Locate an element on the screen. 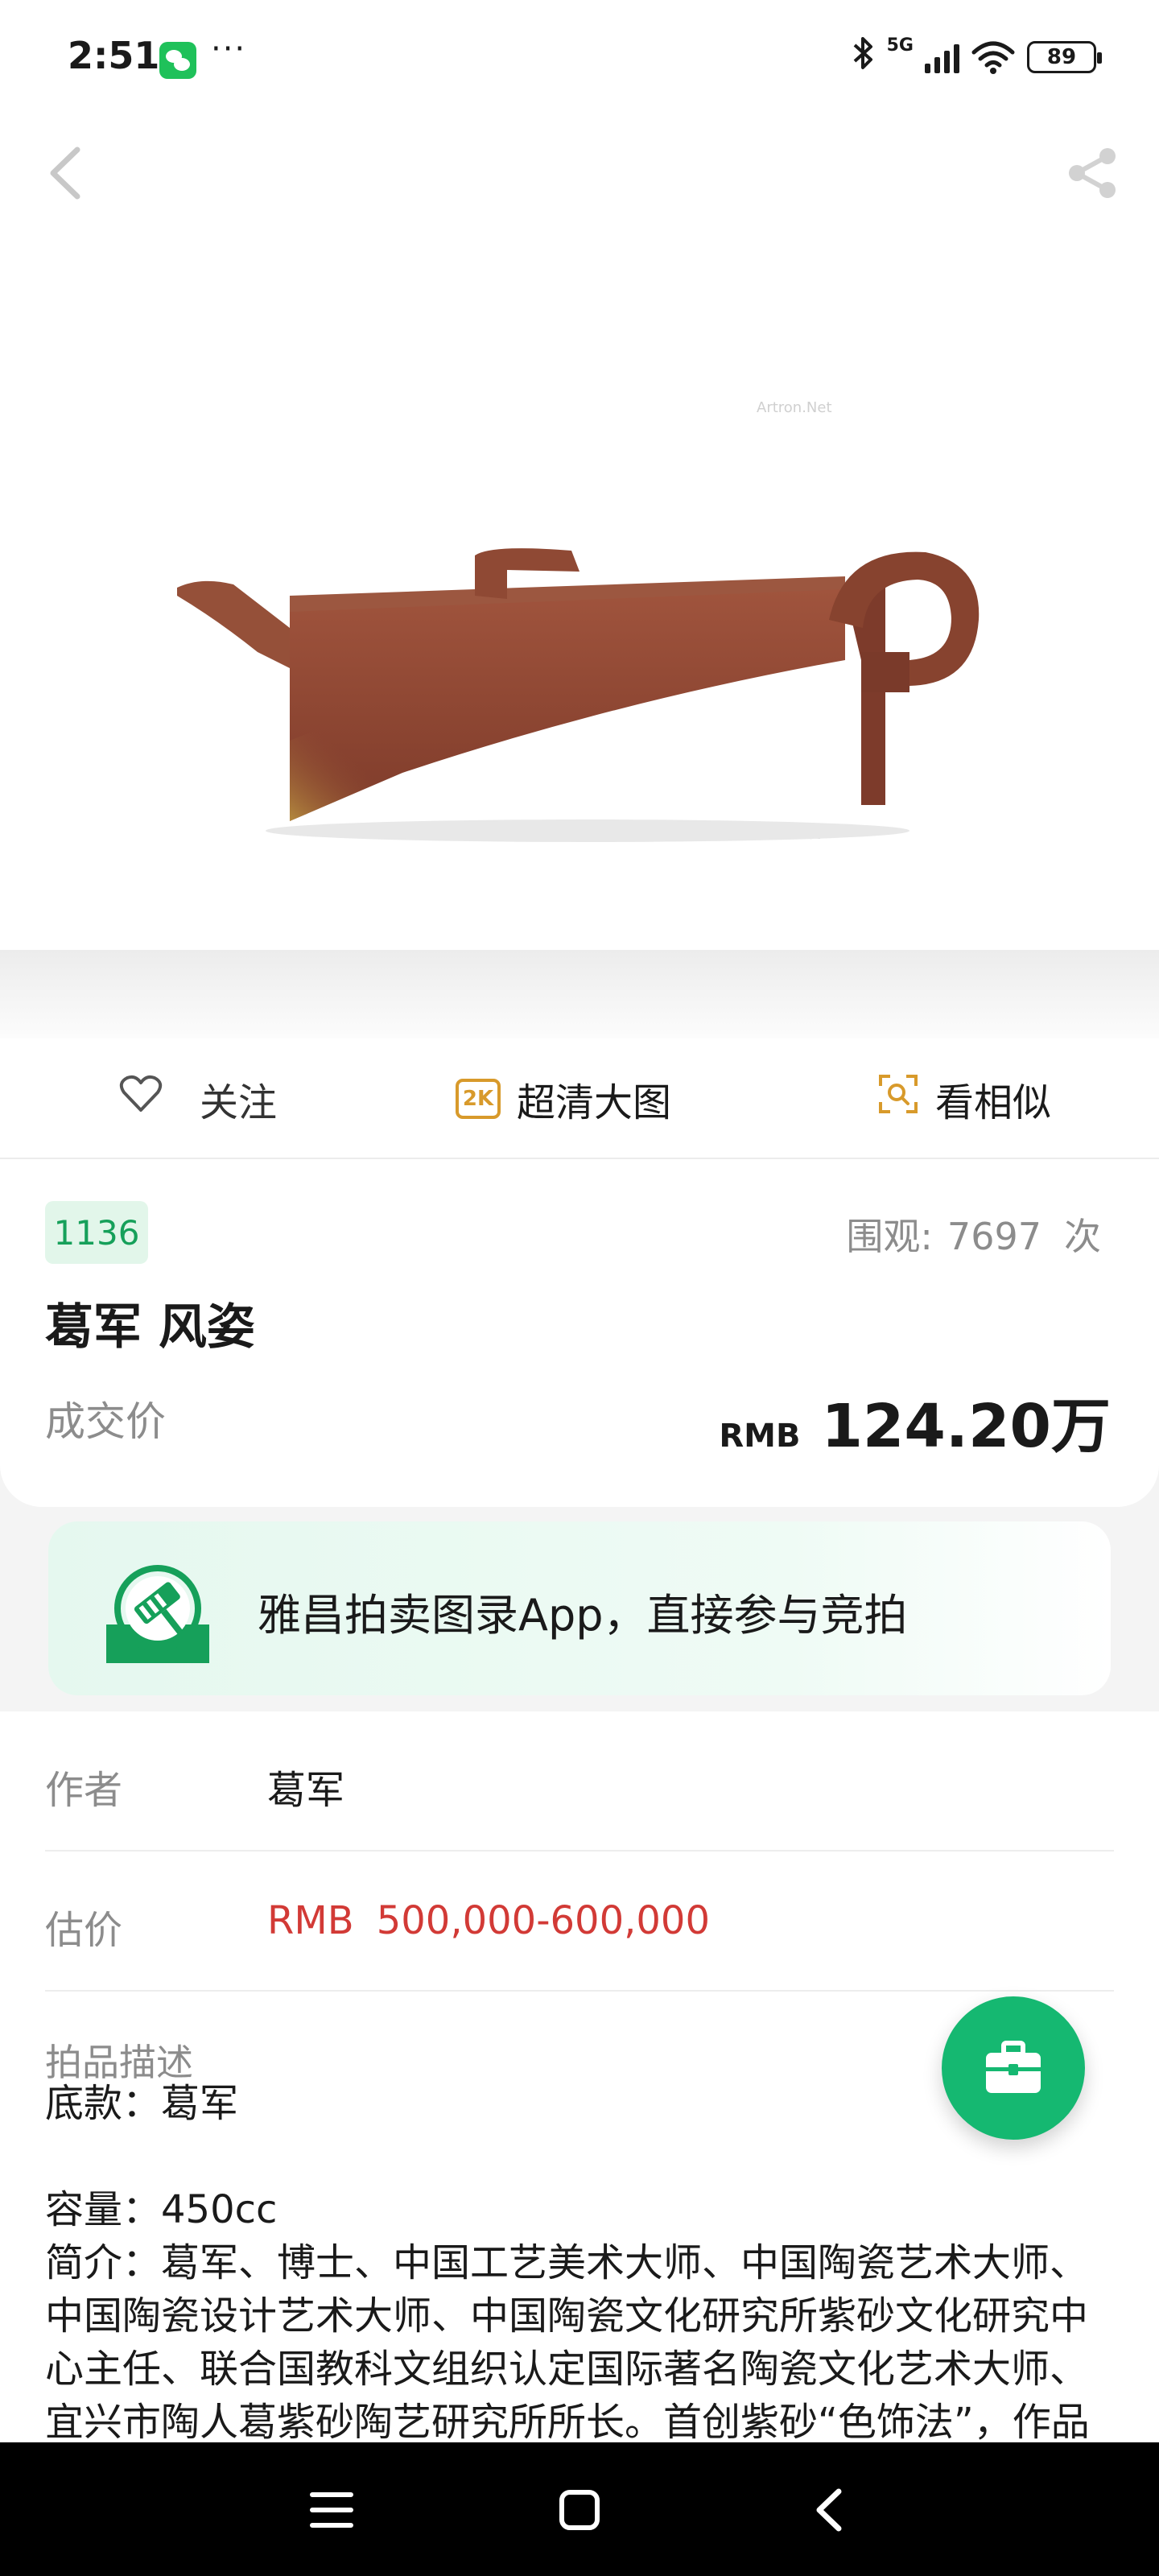 This screenshot has height=2576, width=1159. briefcase-icon is located at coordinates (1013, 2067).